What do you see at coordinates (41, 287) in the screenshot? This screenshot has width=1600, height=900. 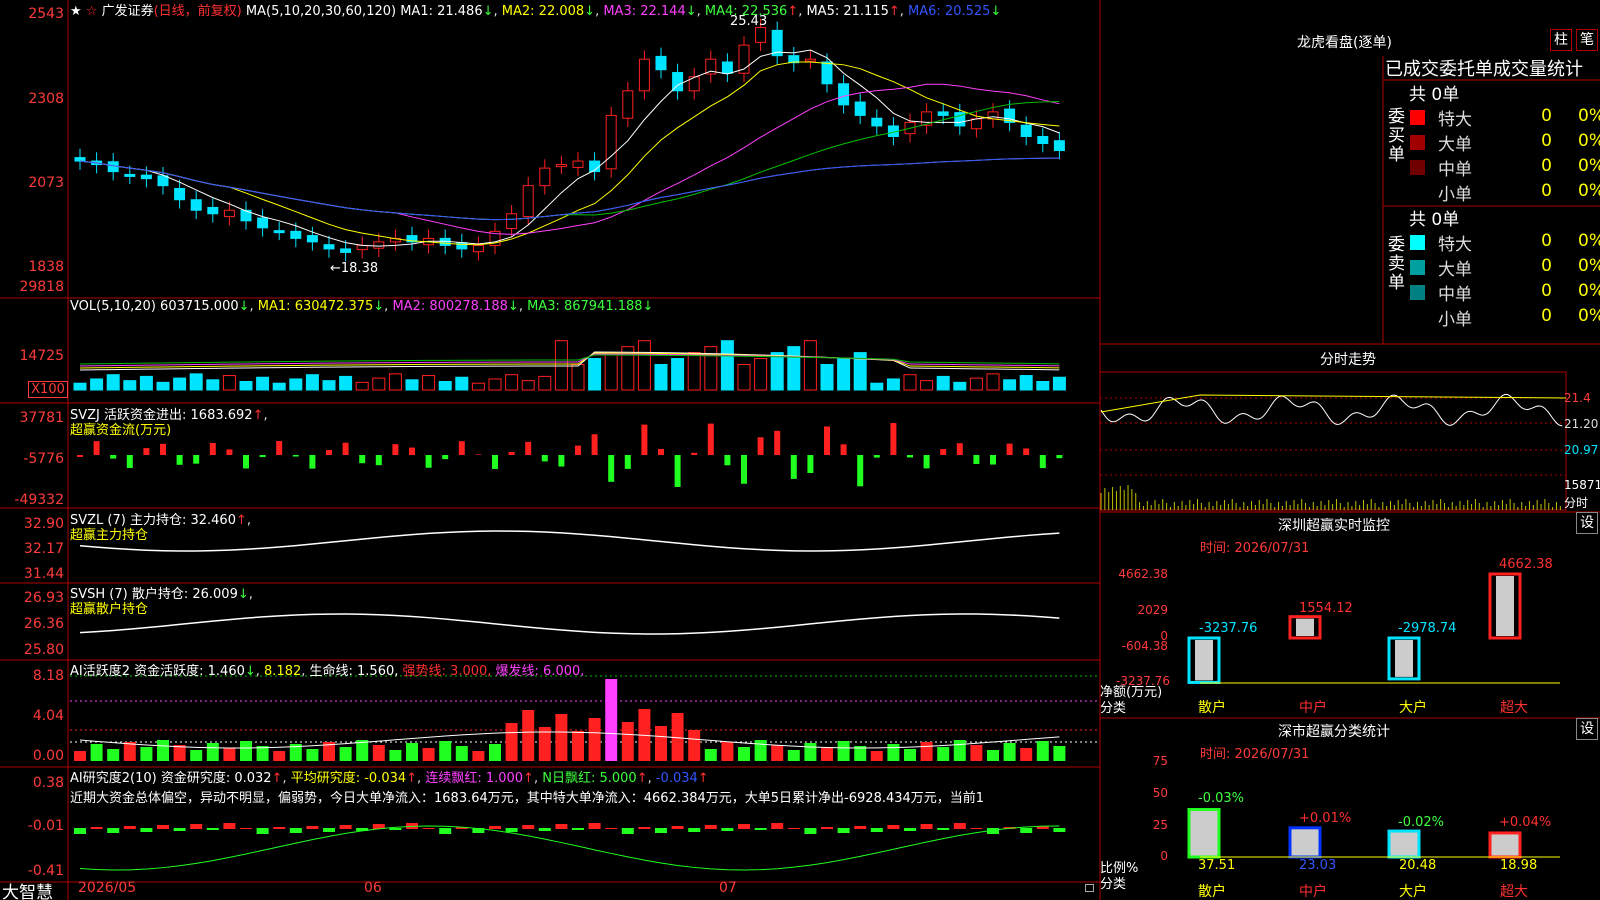 I see `vol-tick: 29818` at bounding box center [41, 287].